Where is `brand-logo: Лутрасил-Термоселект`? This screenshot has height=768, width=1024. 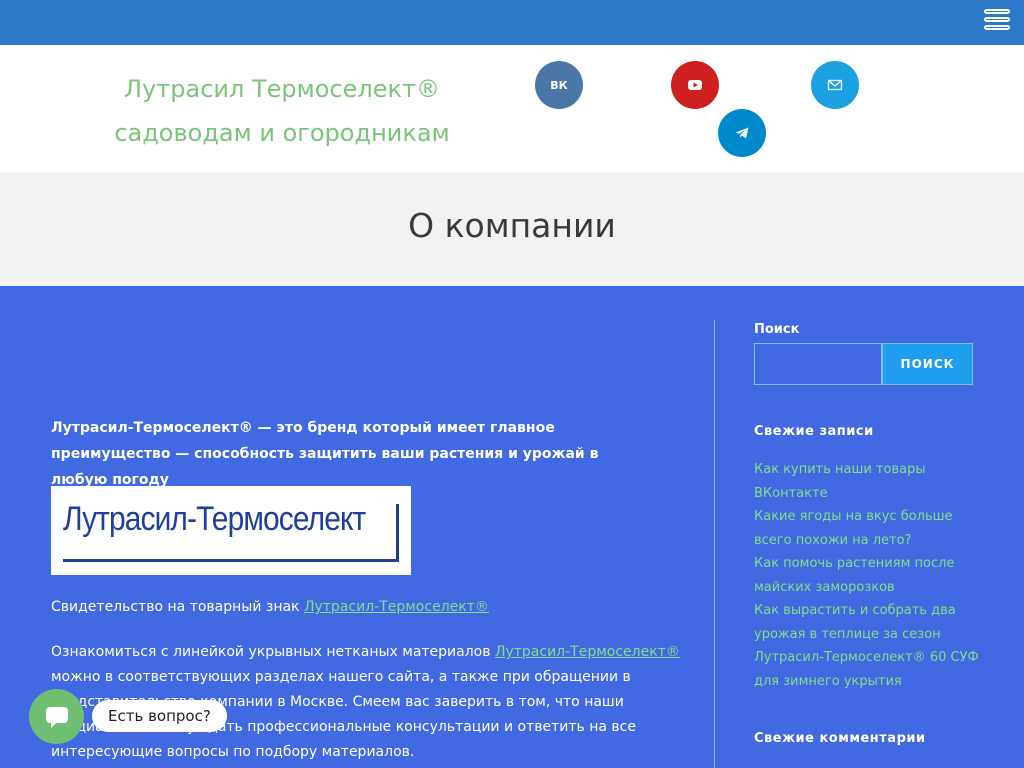 brand-logo: Лутрасил-Термоселект is located at coordinates (231, 530).